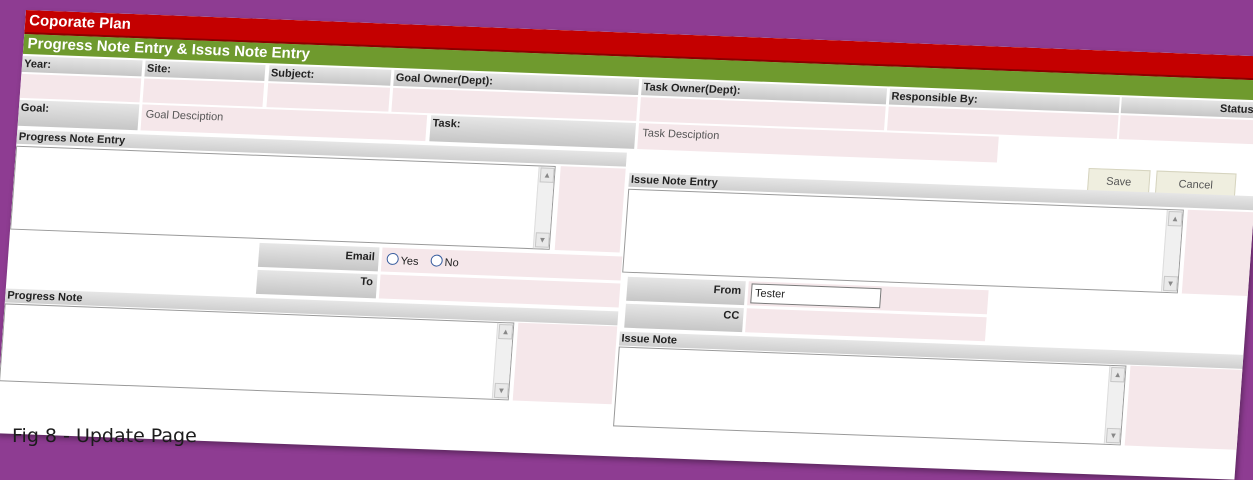  I want to click on email-radio-group: Yes No, so click(423, 261).